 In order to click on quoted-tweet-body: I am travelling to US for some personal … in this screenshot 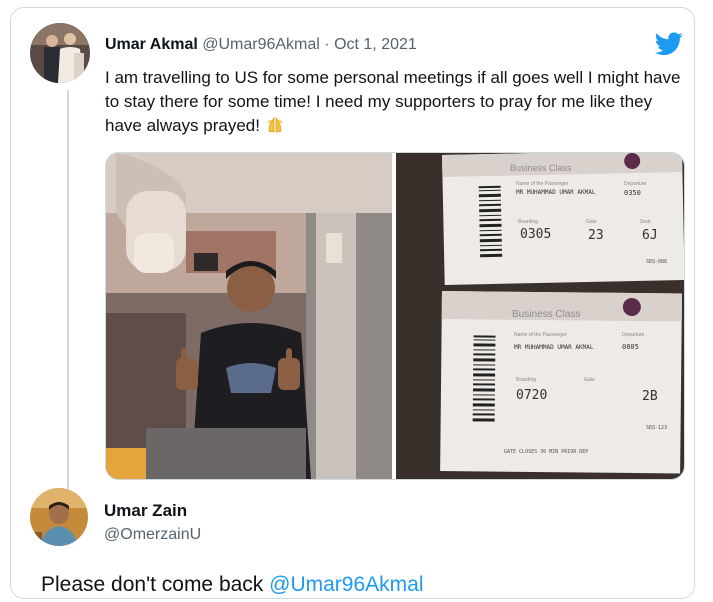, I will do `click(393, 101)`.